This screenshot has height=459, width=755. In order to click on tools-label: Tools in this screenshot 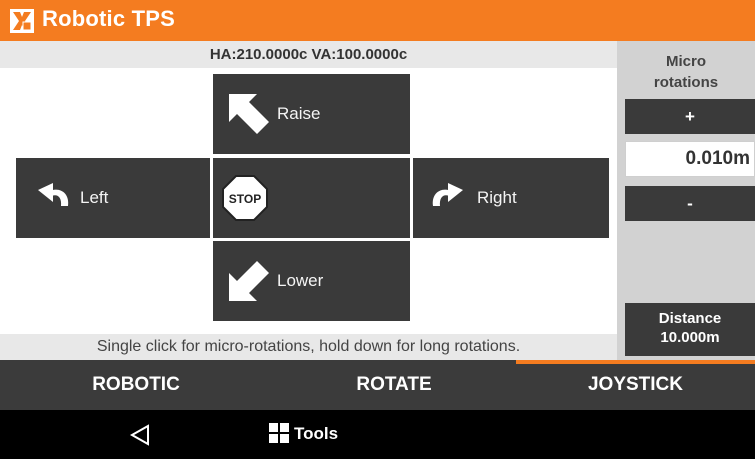, I will do `click(316, 433)`.